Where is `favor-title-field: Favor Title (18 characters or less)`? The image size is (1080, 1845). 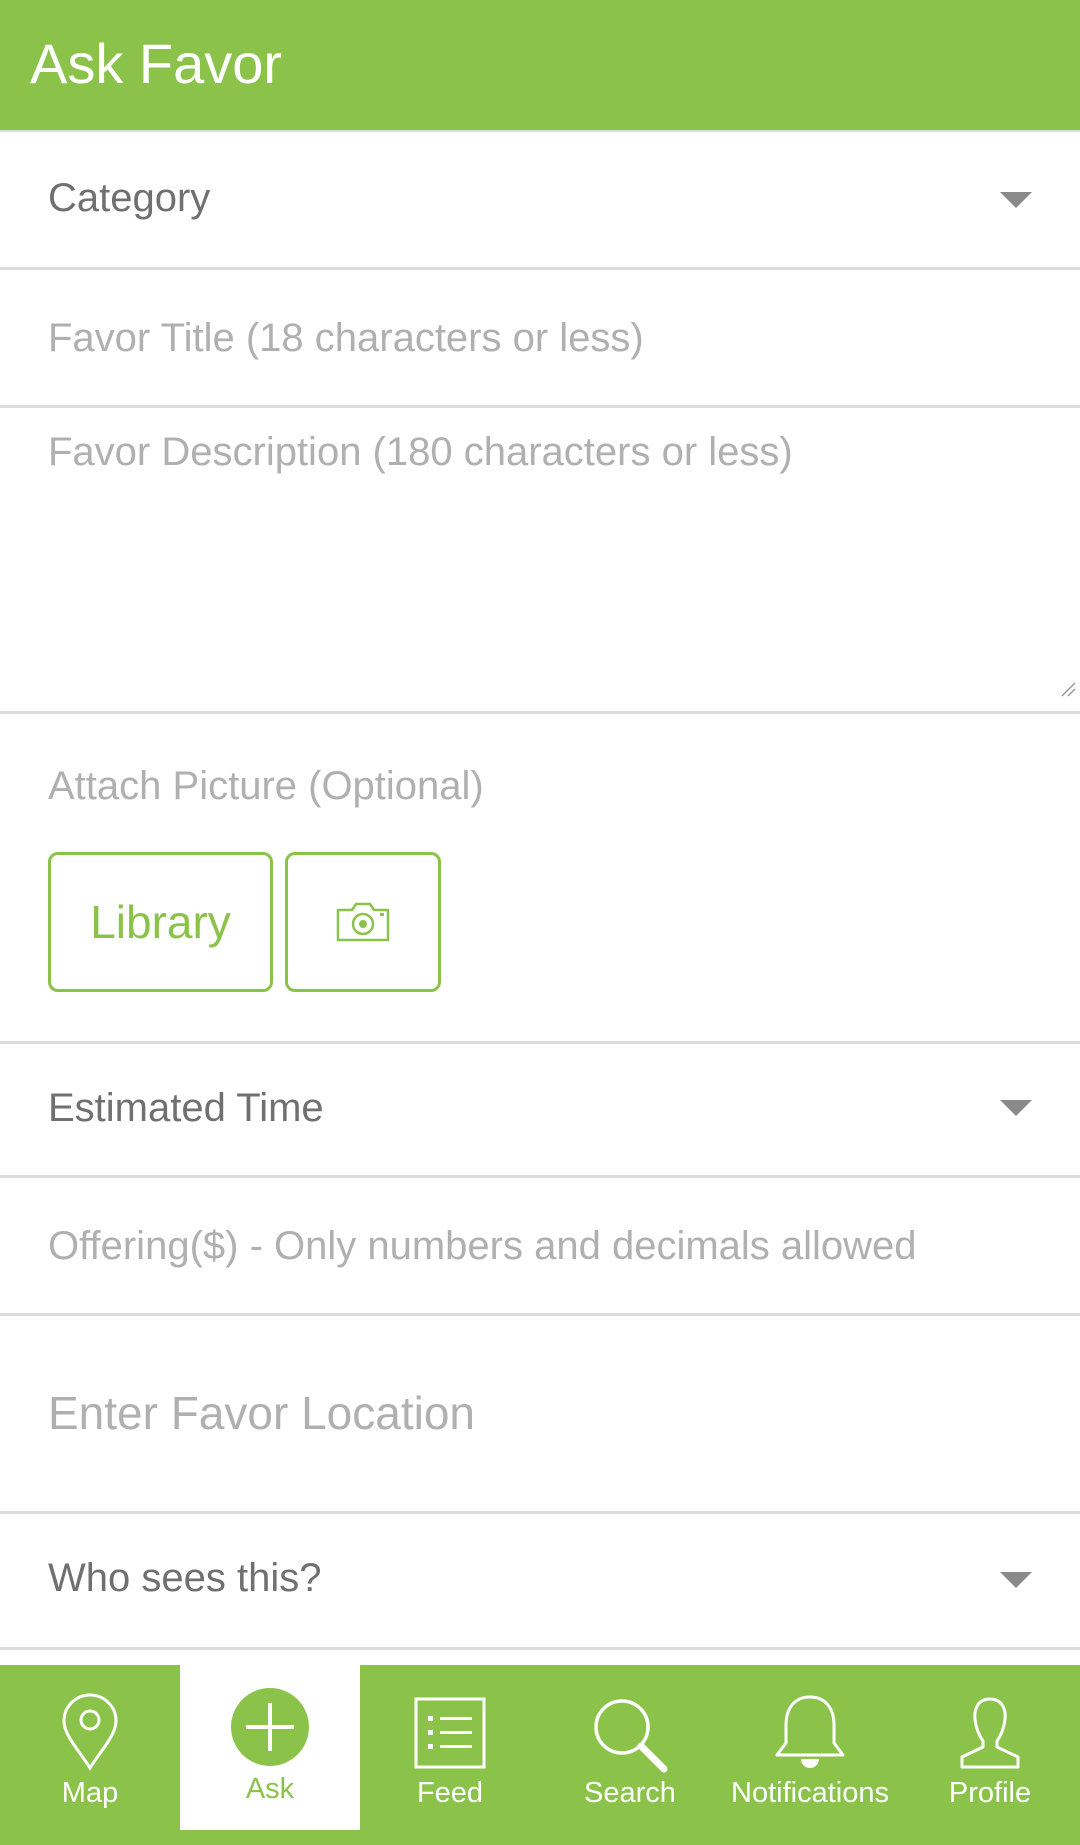 favor-title-field: Favor Title (18 characters or less) is located at coordinates (540, 339).